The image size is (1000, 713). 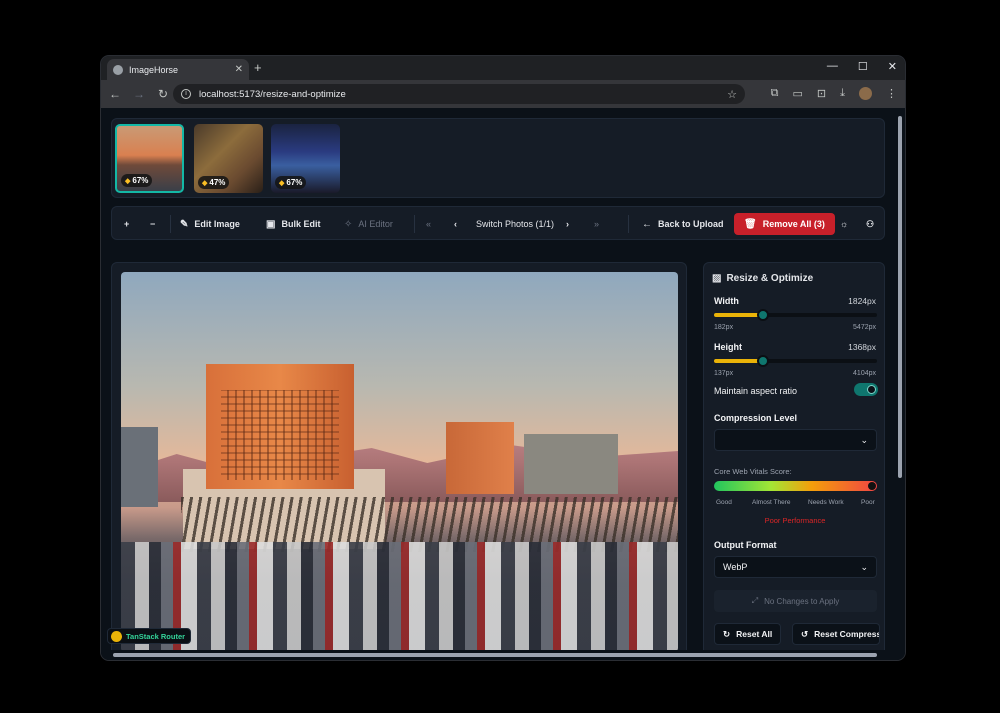 What do you see at coordinates (726, 301) in the screenshot?
I see `width-label: Width` at bounding box center [726, 301].